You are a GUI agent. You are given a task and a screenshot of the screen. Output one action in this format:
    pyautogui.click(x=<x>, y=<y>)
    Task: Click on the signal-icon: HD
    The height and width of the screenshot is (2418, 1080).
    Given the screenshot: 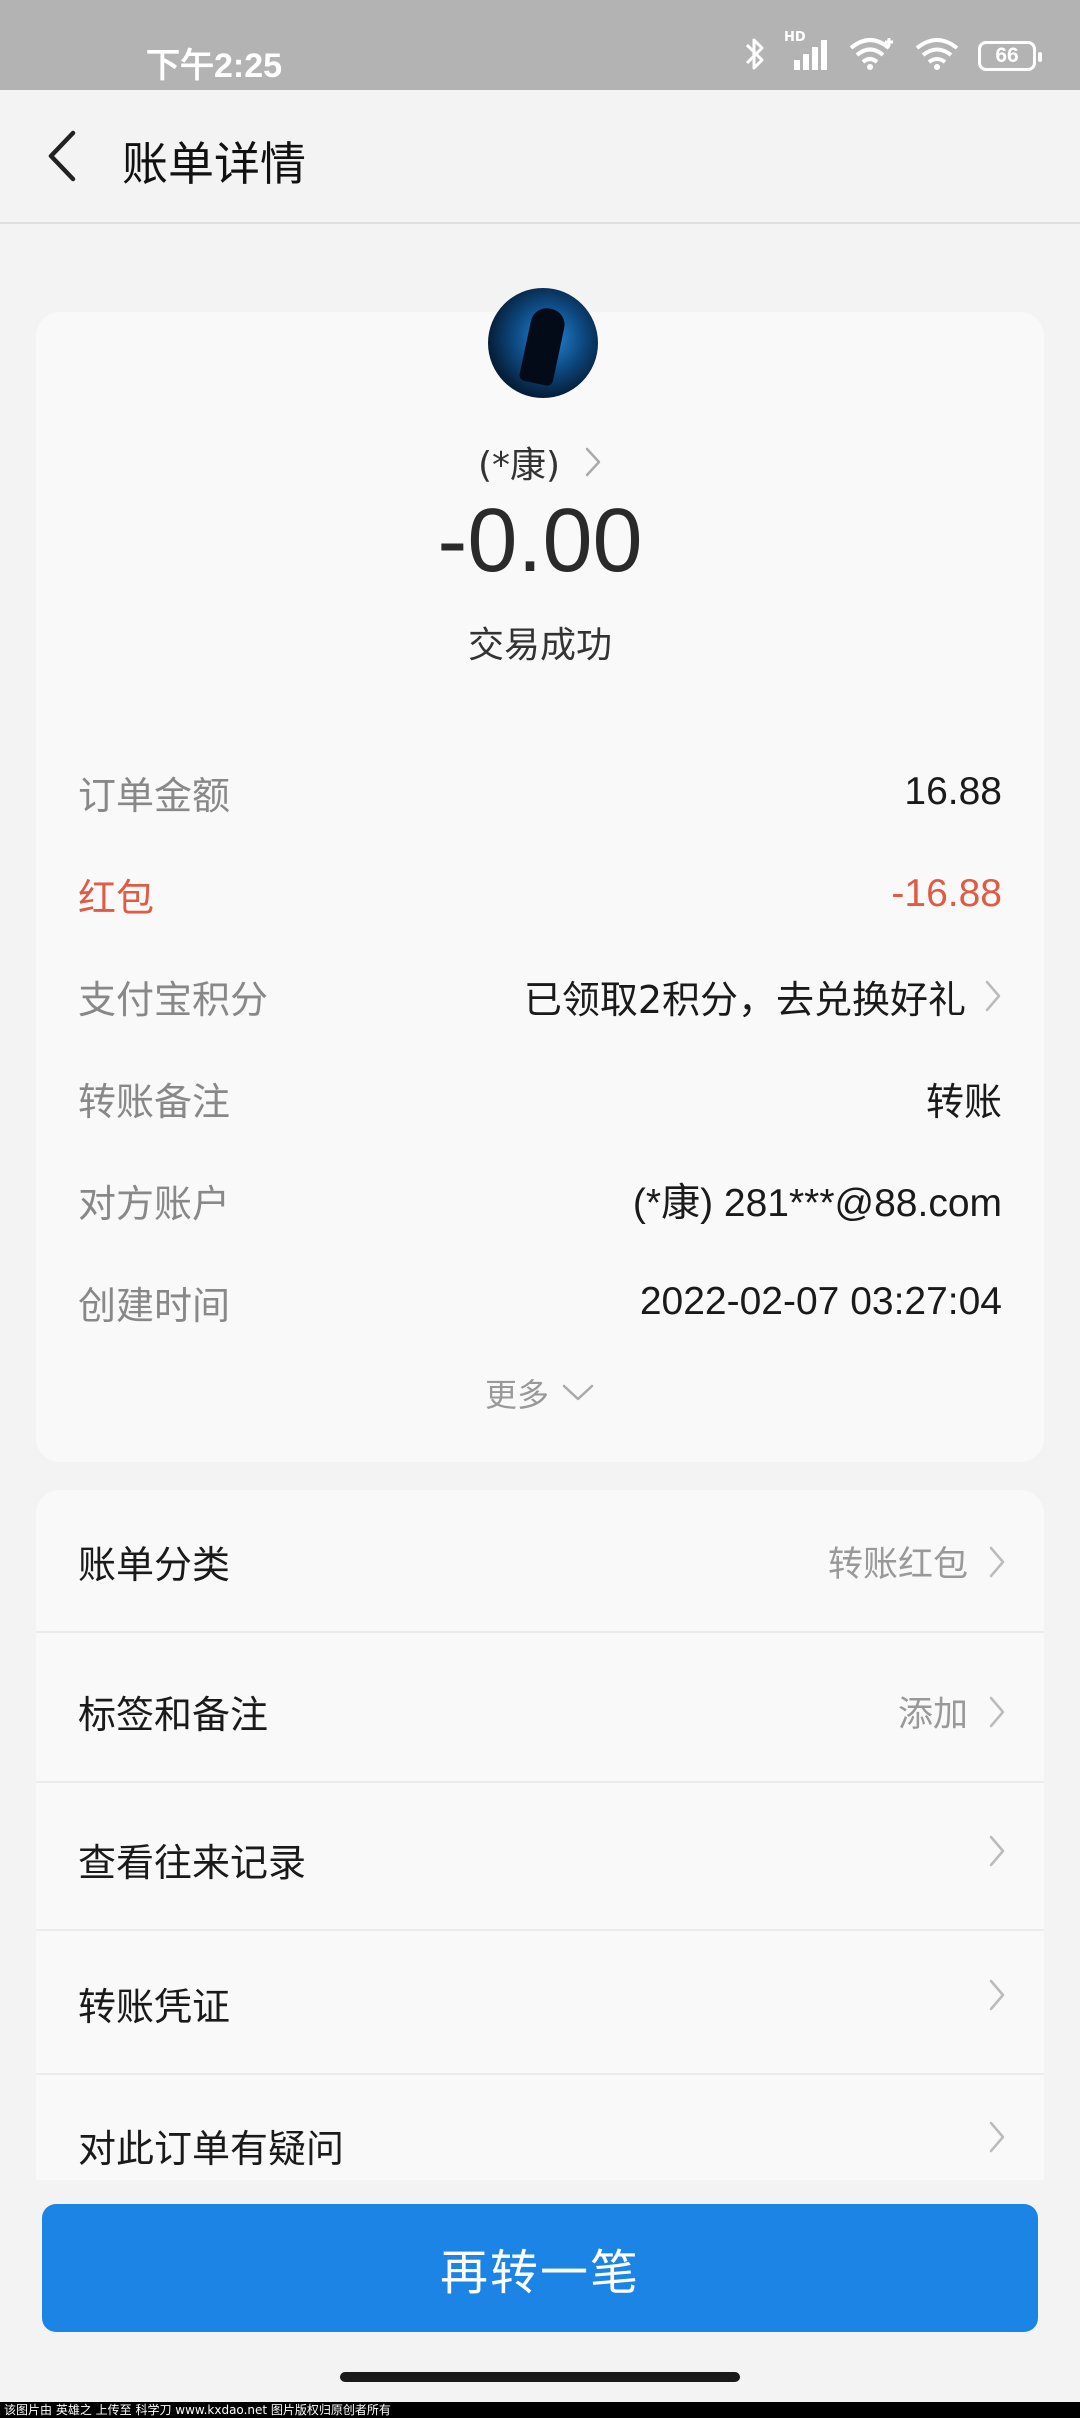 What is the action you would take?
    pyautogui.click(x=807, y=53)
    